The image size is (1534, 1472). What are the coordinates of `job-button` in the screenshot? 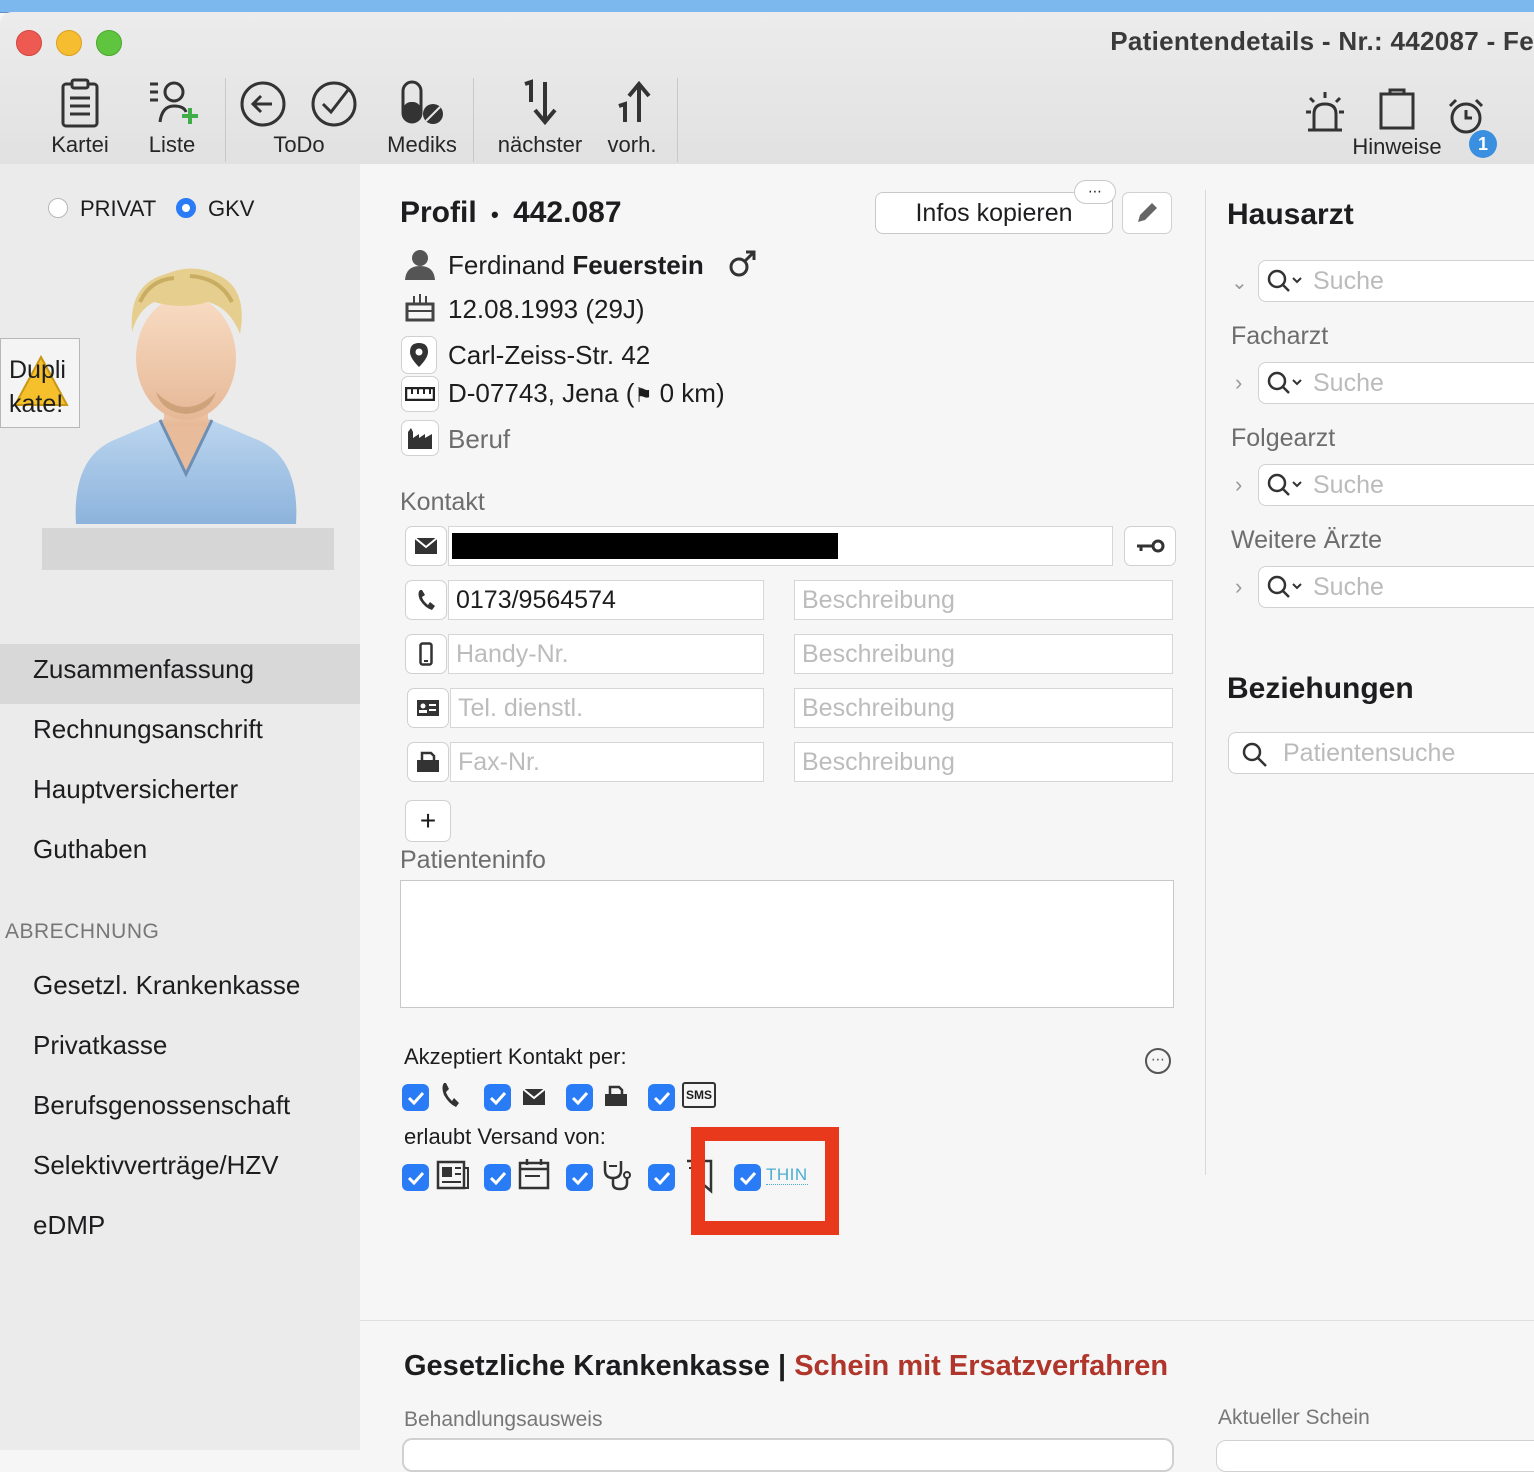 It's located at (420, 438).